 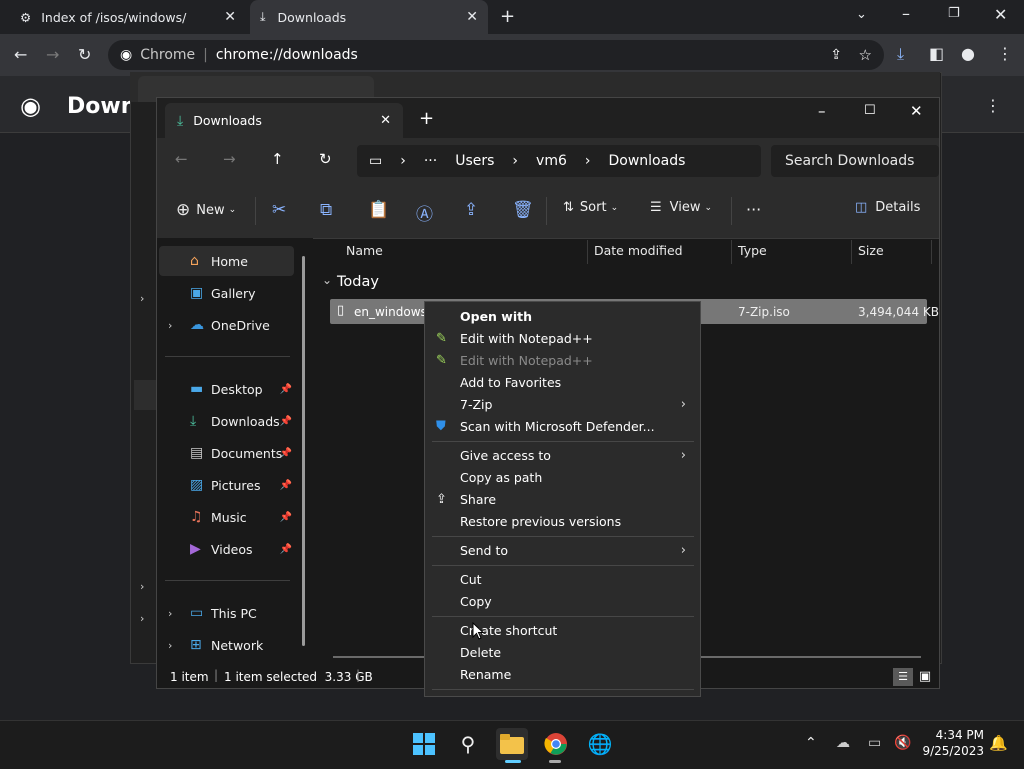 I want to click on chevron-up-icon: ⌃, so click(x=811, y=743).